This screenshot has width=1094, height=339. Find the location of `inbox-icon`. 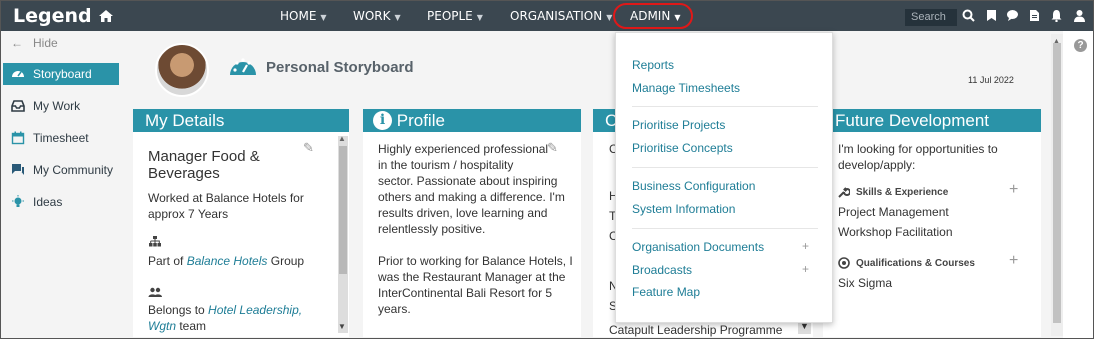

inbox-icon is located at coordinates (18, 106).